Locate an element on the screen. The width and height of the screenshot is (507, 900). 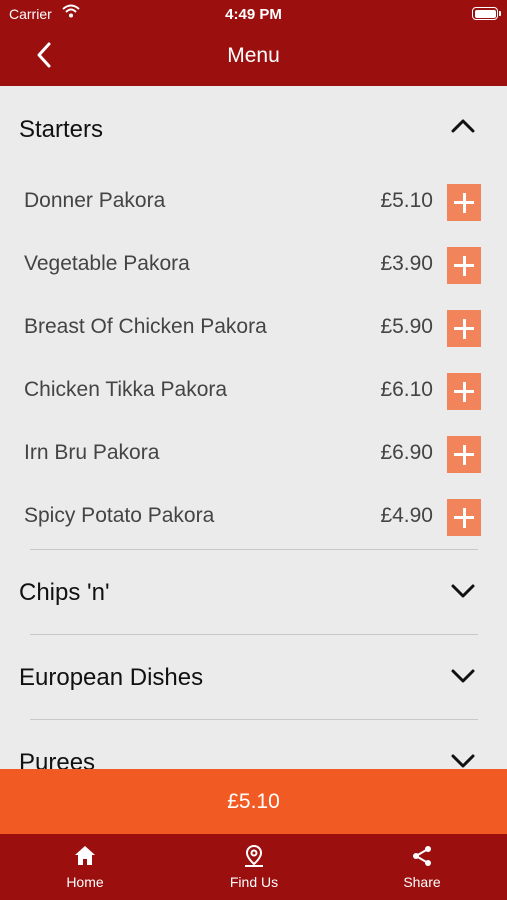
tab-find-us: Find Us is located at coordinates (254, 867).